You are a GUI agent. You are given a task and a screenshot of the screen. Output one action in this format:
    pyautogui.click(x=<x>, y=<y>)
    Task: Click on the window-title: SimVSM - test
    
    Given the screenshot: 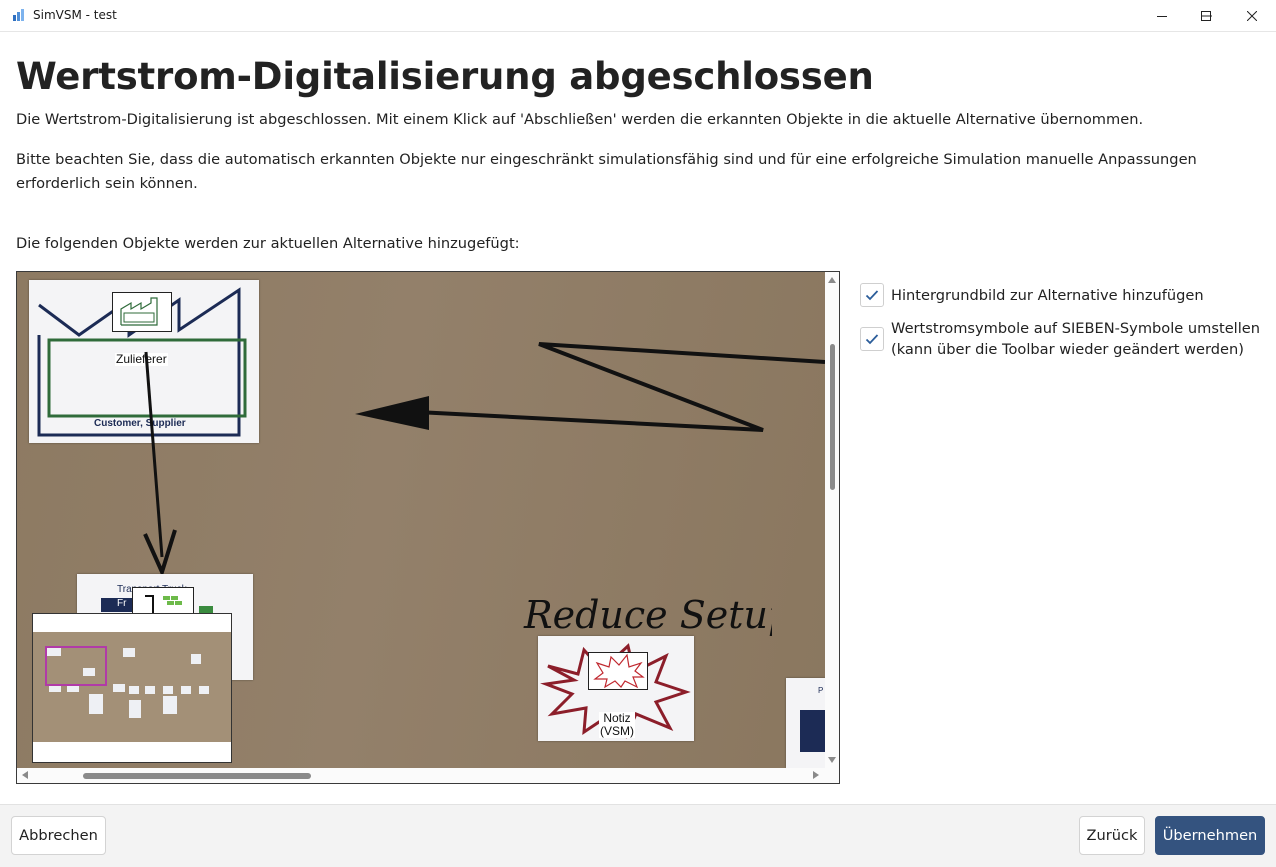 What is the action you would take?
    pyautogui.click(x=75, y=15)
    